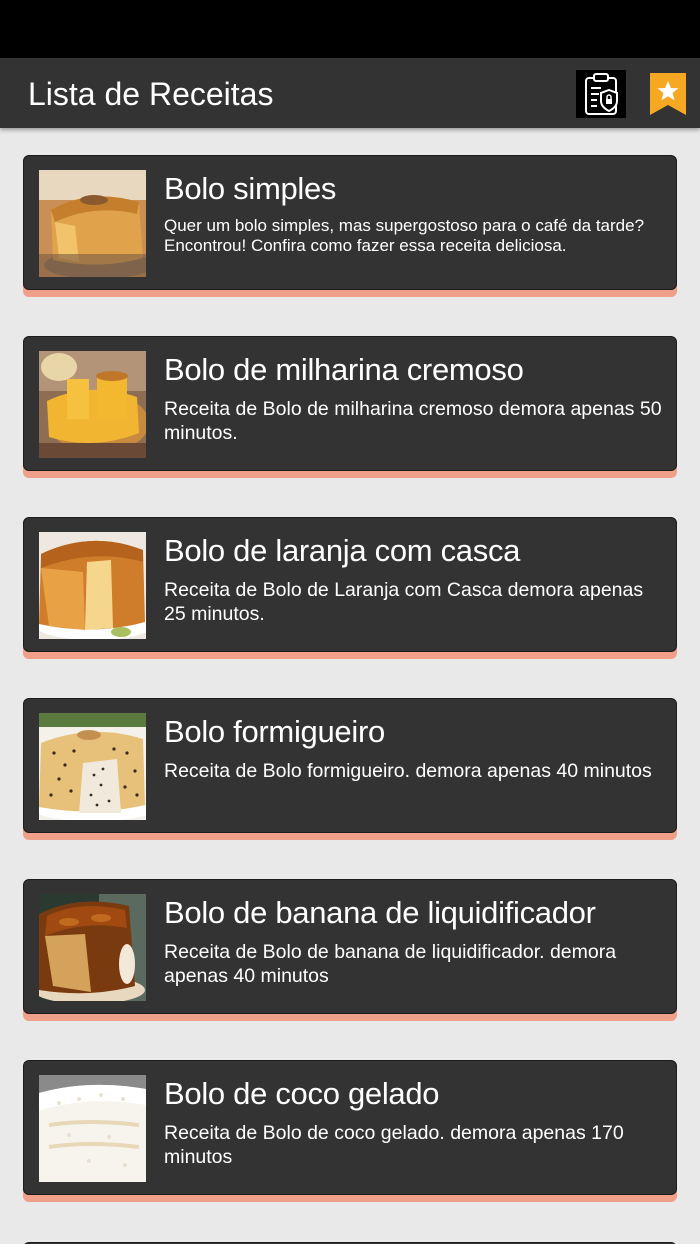  Describe the element at coordinates (250, 188) in the screenshot. I see `recipe-title: Bolo simples` at that location.